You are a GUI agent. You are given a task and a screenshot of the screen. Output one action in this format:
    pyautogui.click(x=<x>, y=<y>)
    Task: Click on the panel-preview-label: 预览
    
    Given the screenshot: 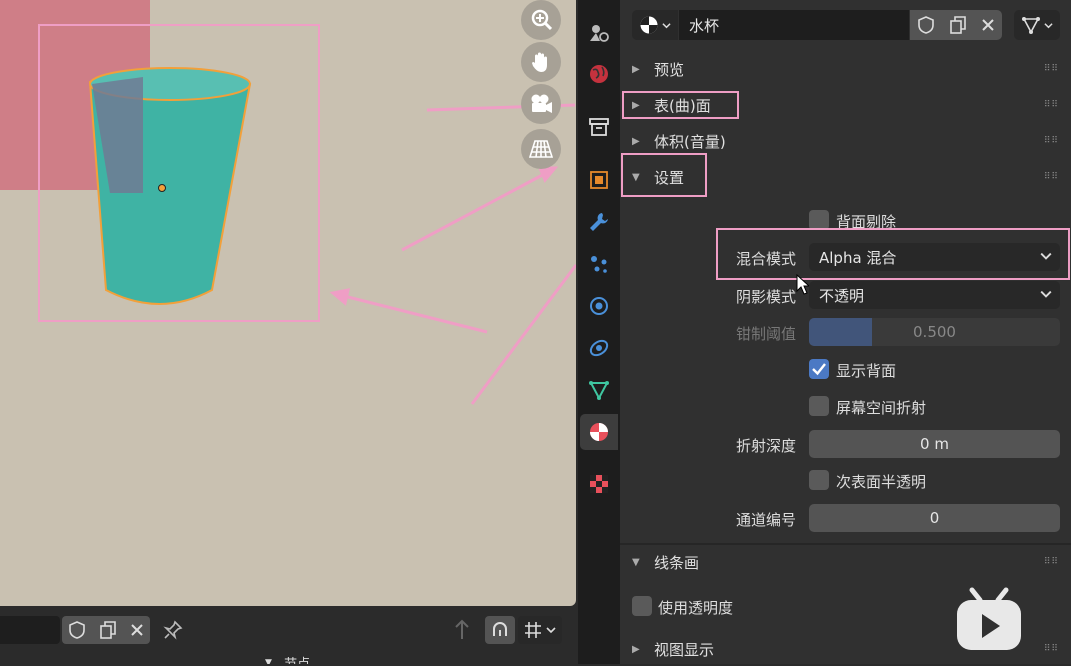 What is the action you would take?
    pyautogui.click(x=669, y=69)
    